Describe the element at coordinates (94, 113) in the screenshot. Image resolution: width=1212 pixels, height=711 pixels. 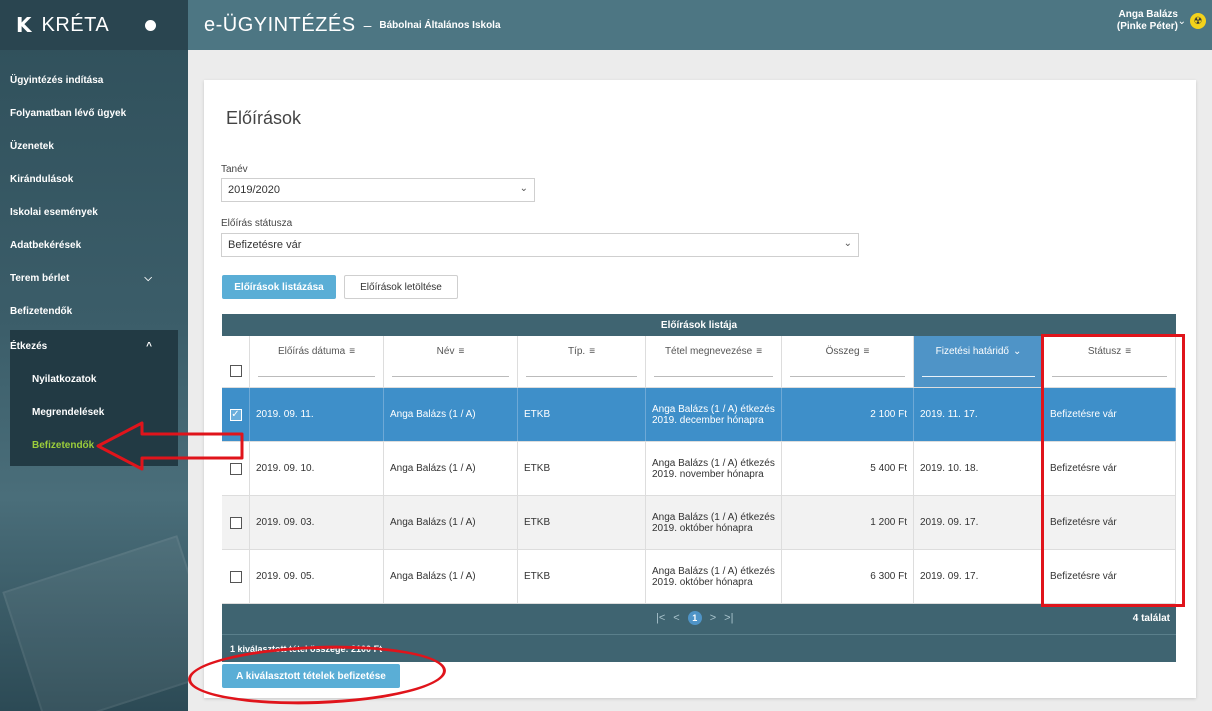
I see `sidebar-item-folyamatban: Folyamatban lévő ügyek` at that location.